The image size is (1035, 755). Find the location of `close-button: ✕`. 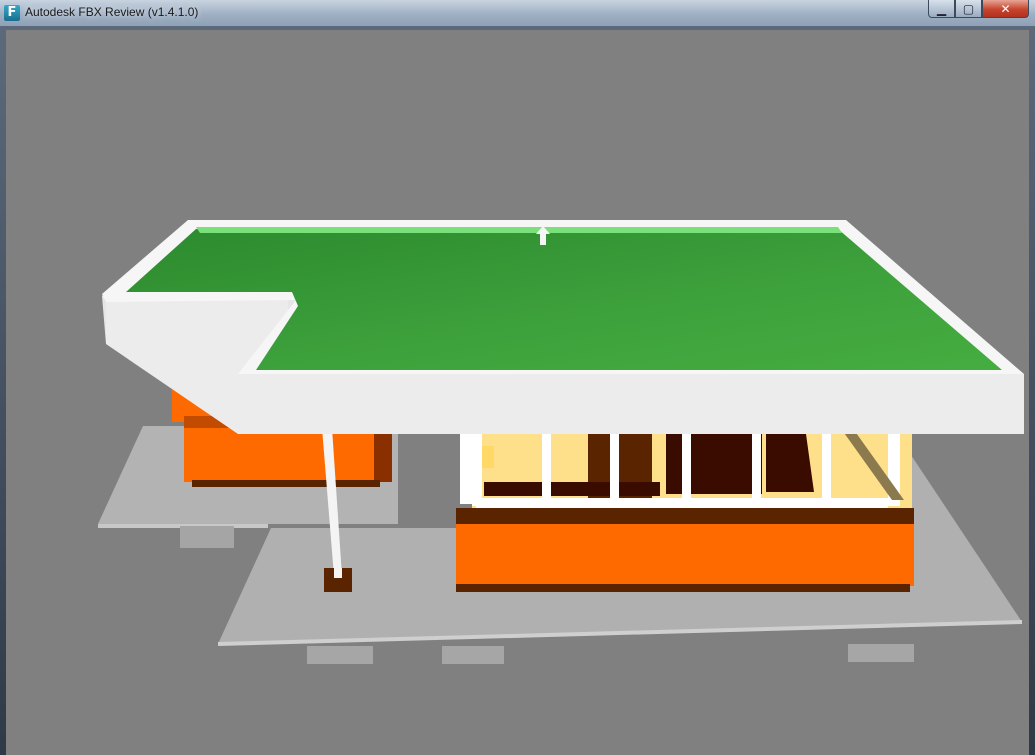

close-button: ✕ is located at coordinates (1005, 9).